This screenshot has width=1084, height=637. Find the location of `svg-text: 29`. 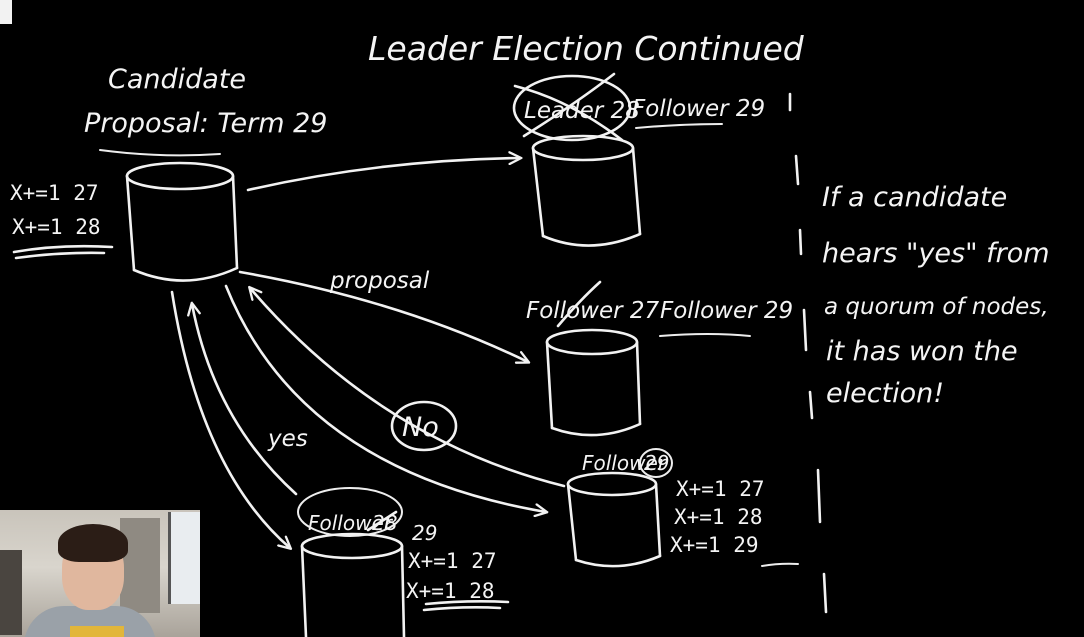

svg-text: 29 is located at coordinates (656, 463).